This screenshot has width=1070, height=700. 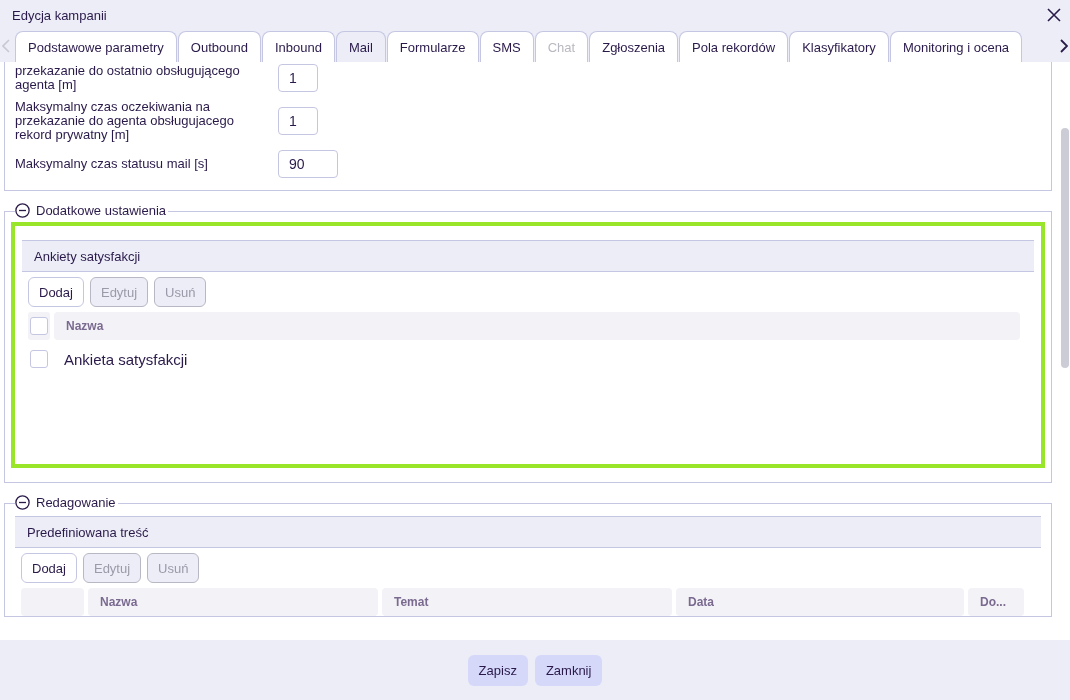 What do you see at coordinates (956, 46) in the screenshot?
I see `tab: Monitoring i ocena` at bounding box center [956, 46].